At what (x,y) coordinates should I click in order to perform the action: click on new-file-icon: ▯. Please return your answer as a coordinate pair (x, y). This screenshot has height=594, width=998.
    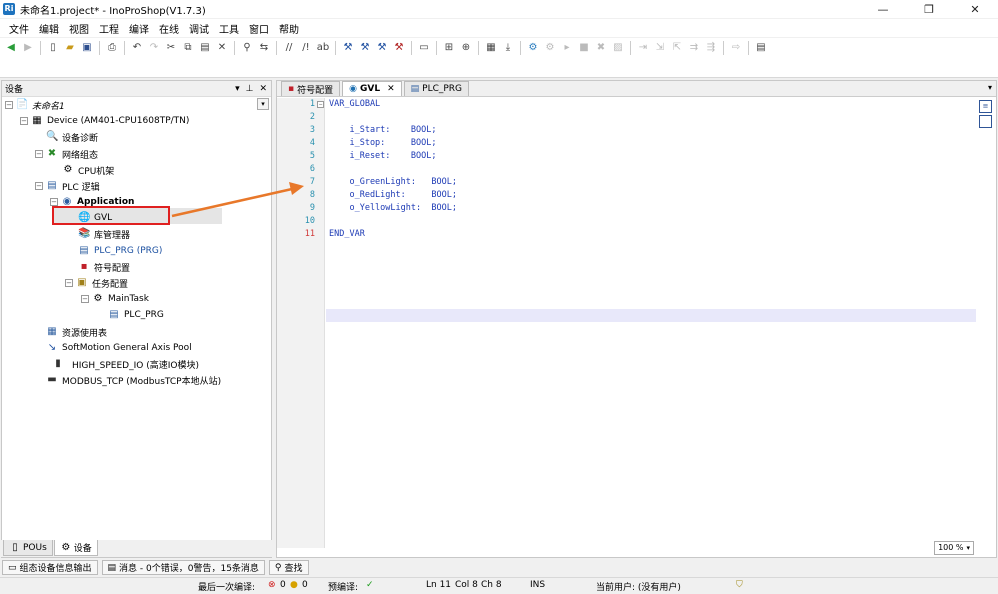
    Looking at the image, I should click on (53, 48).